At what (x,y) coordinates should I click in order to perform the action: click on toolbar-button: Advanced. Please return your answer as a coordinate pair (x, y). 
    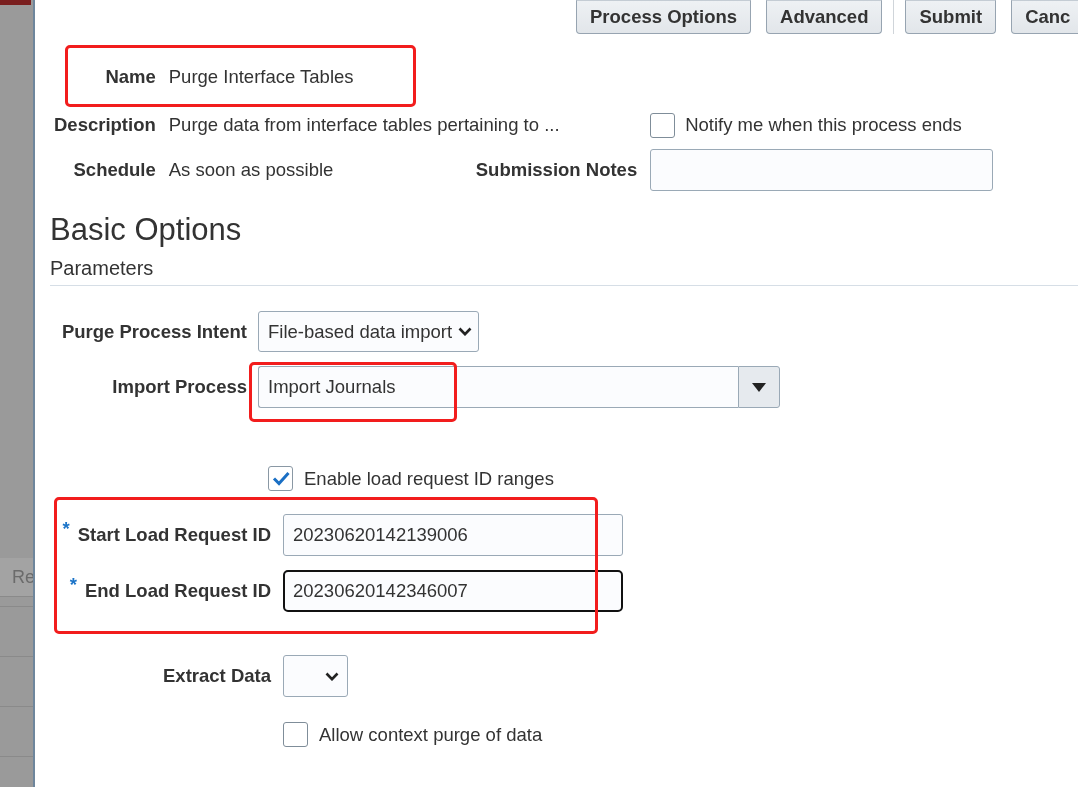
    Looking at the image, I should click on (824, 17).